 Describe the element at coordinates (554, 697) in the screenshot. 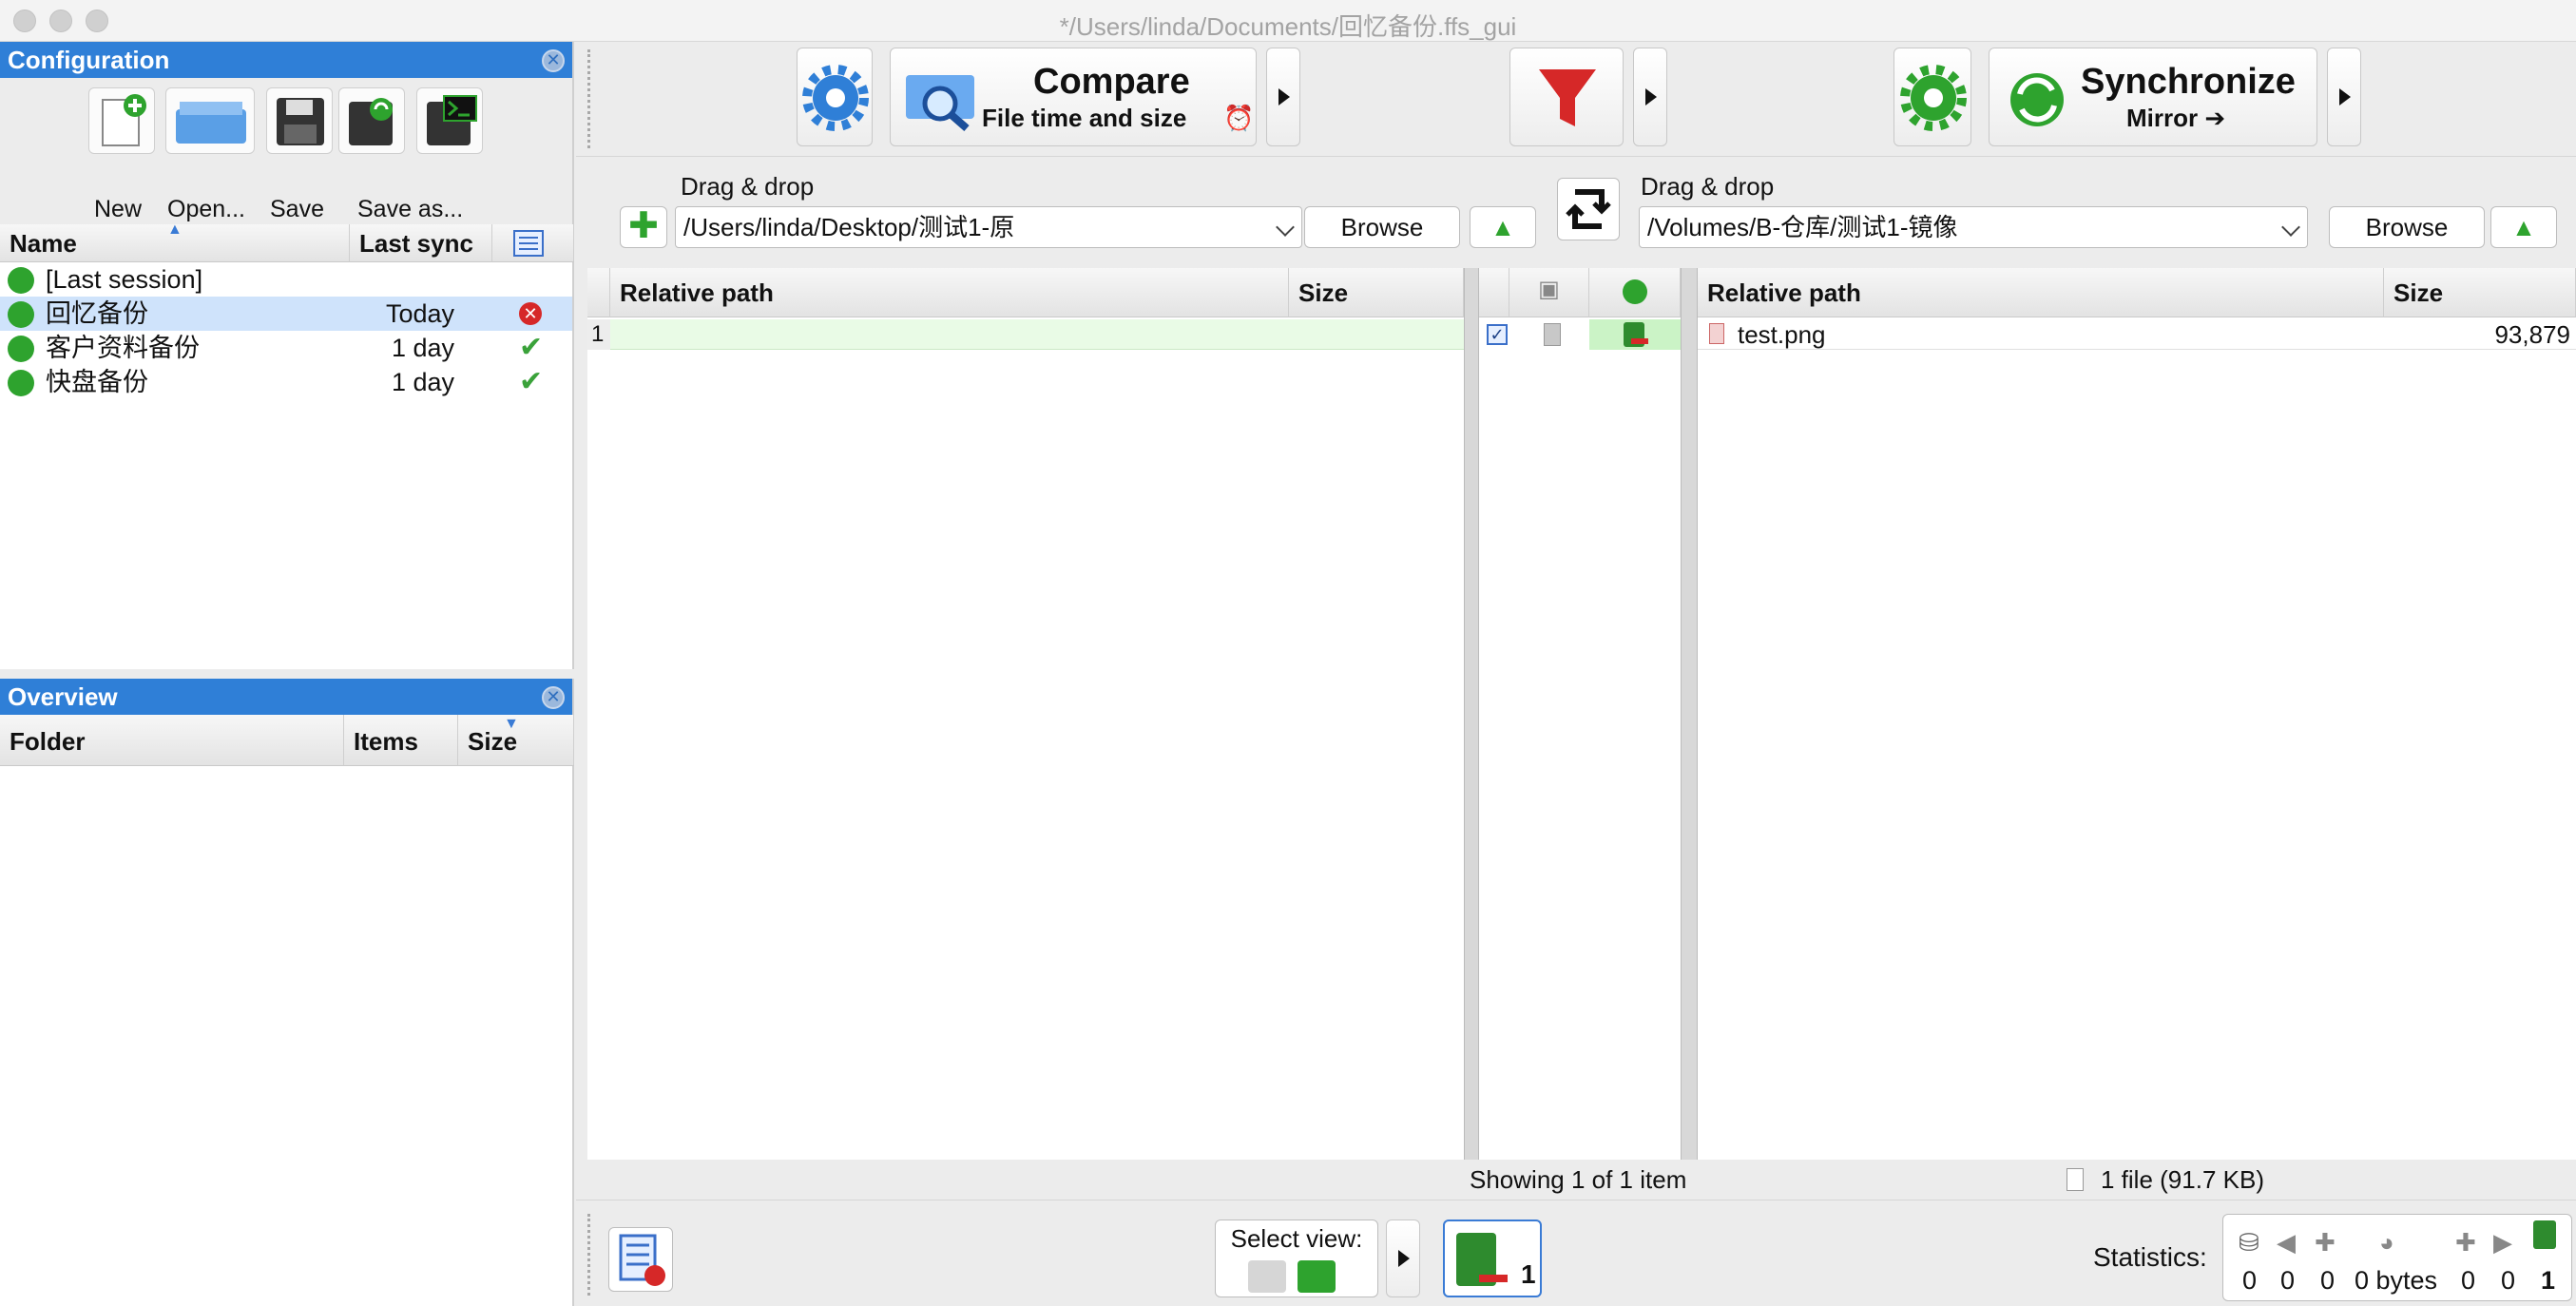

I see `close-overview-icon: ✕` at that location.